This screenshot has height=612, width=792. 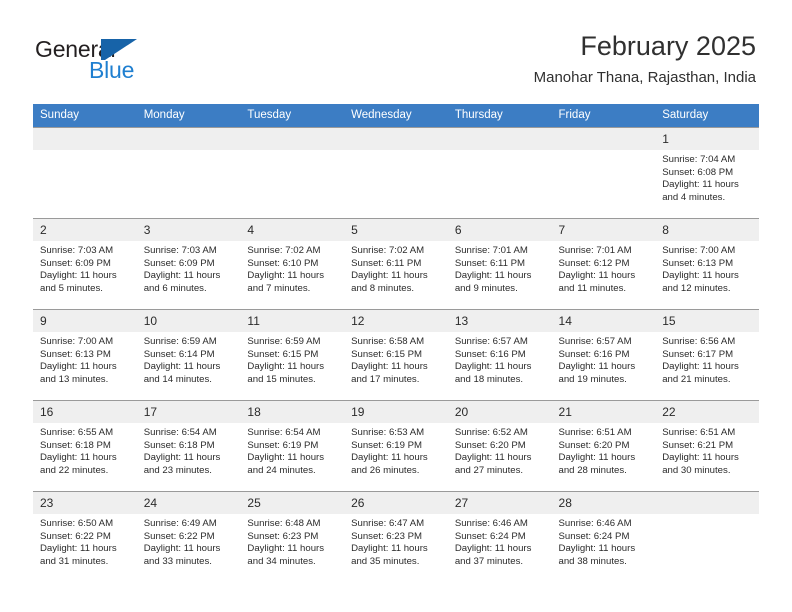 I want to click on day-number: 28, so click(x=603, y=503).